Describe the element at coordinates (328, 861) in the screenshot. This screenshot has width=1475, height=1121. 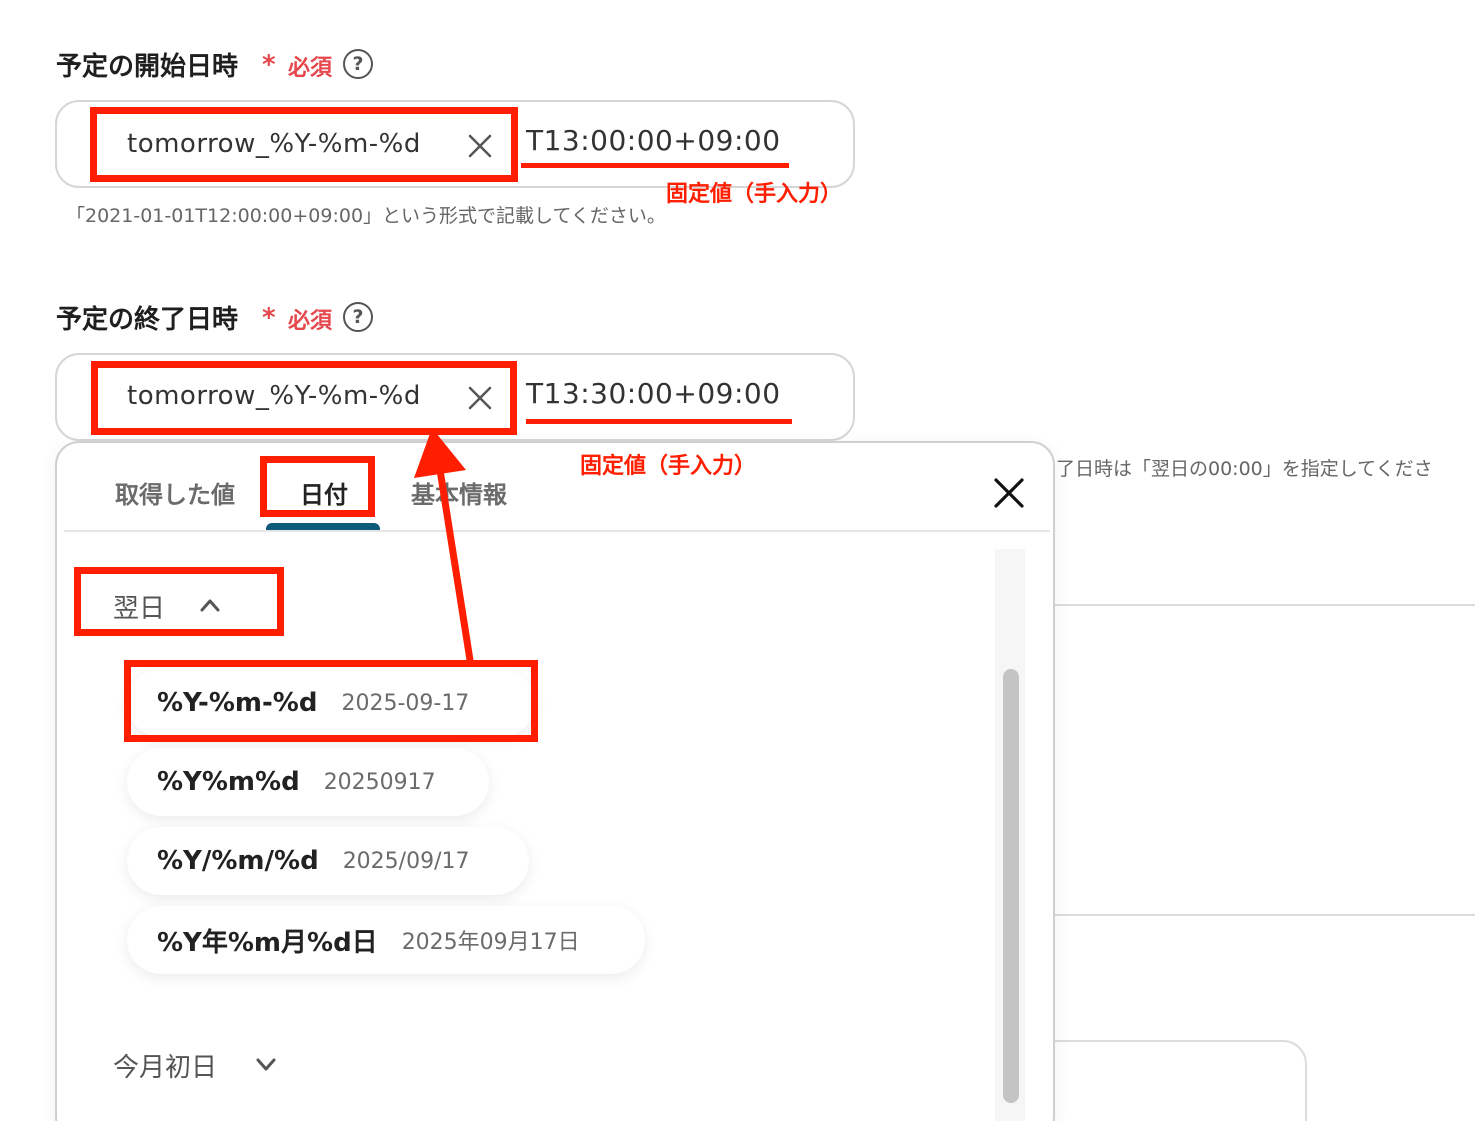
I see `date-format-option: %Y/%m/%d 2025/09/17` at that location.